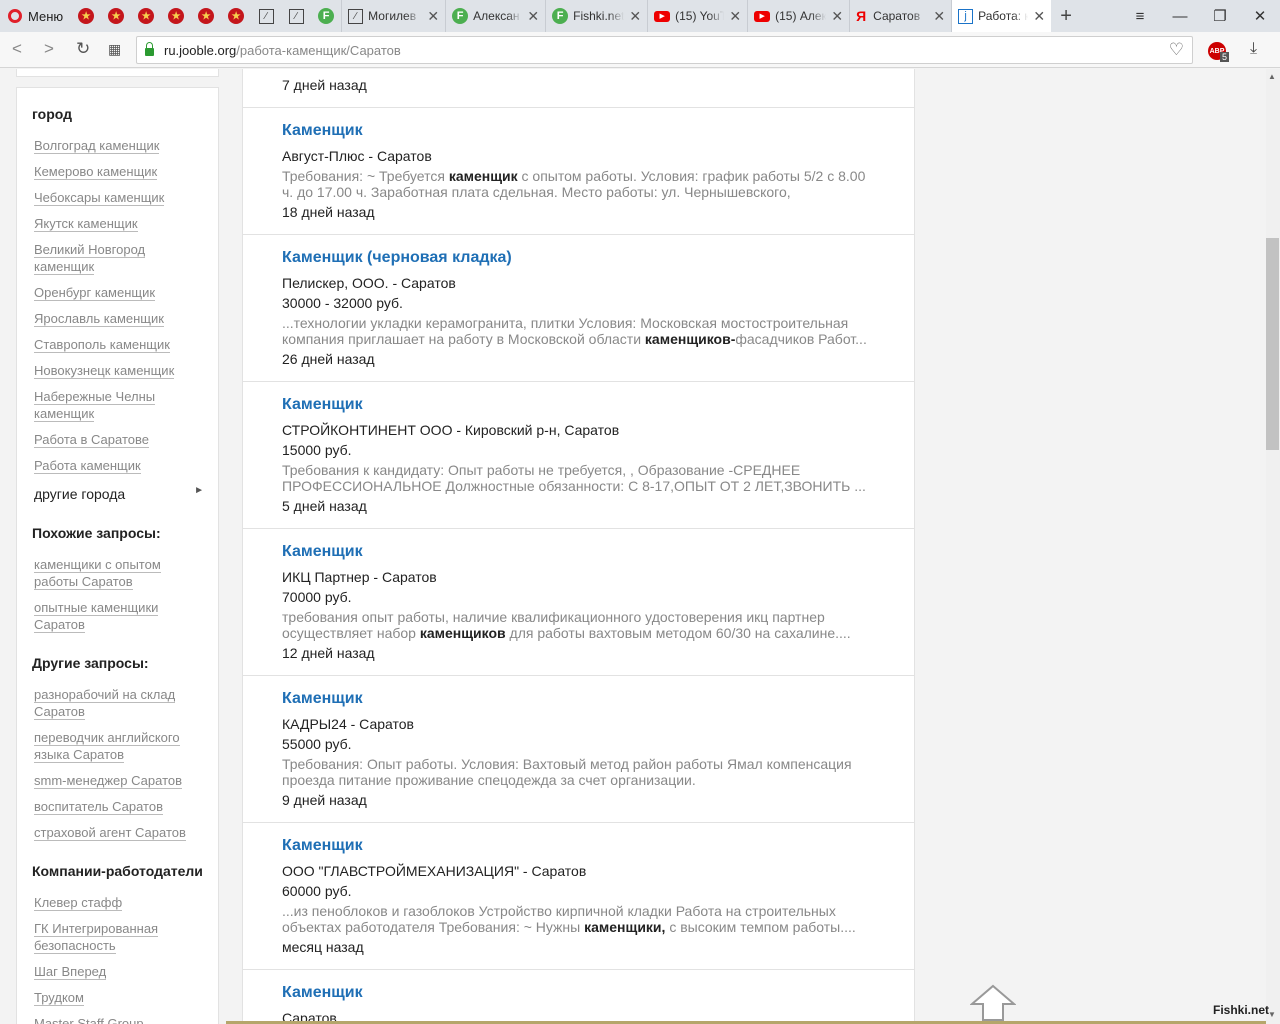  What do you see at coordinates (1180, 16) in the screenshot?
I see `minimize-icon: —` at bounding box center [1180, 16].